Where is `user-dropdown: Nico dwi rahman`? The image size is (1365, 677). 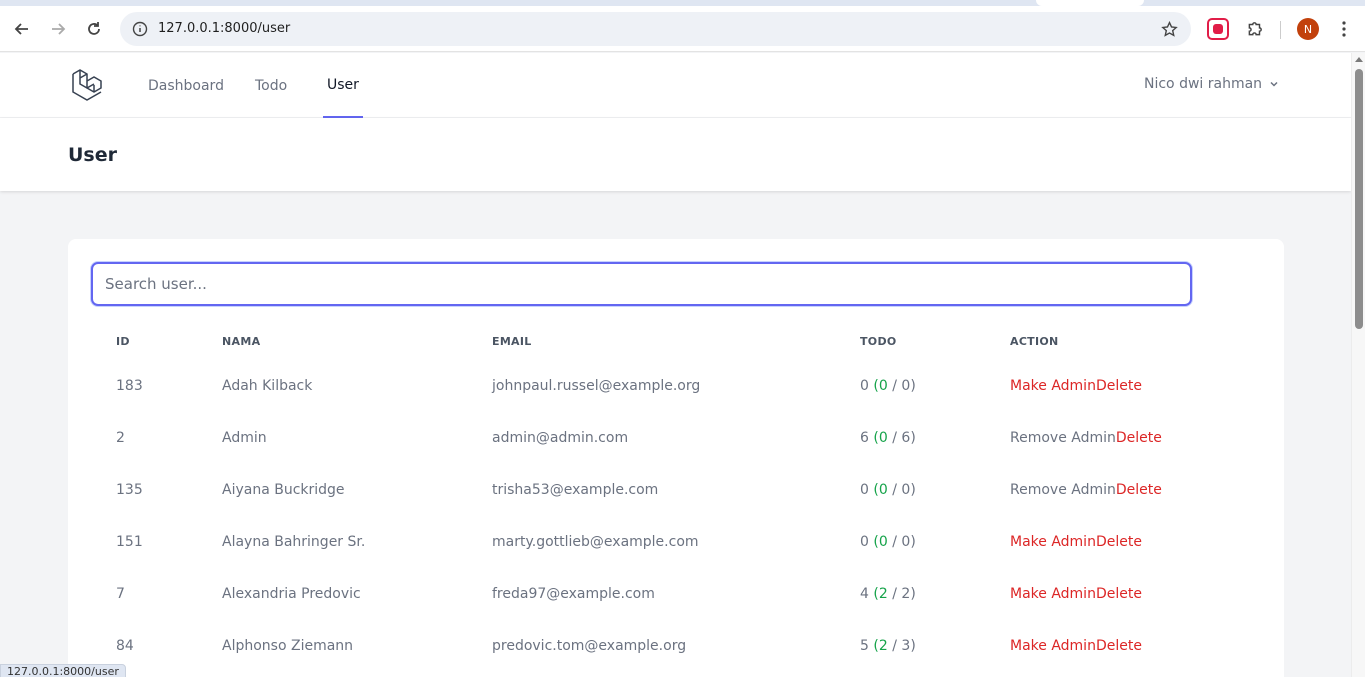 user-dropdown: Nico dwi rahman is located at coordinates (1212, 84).